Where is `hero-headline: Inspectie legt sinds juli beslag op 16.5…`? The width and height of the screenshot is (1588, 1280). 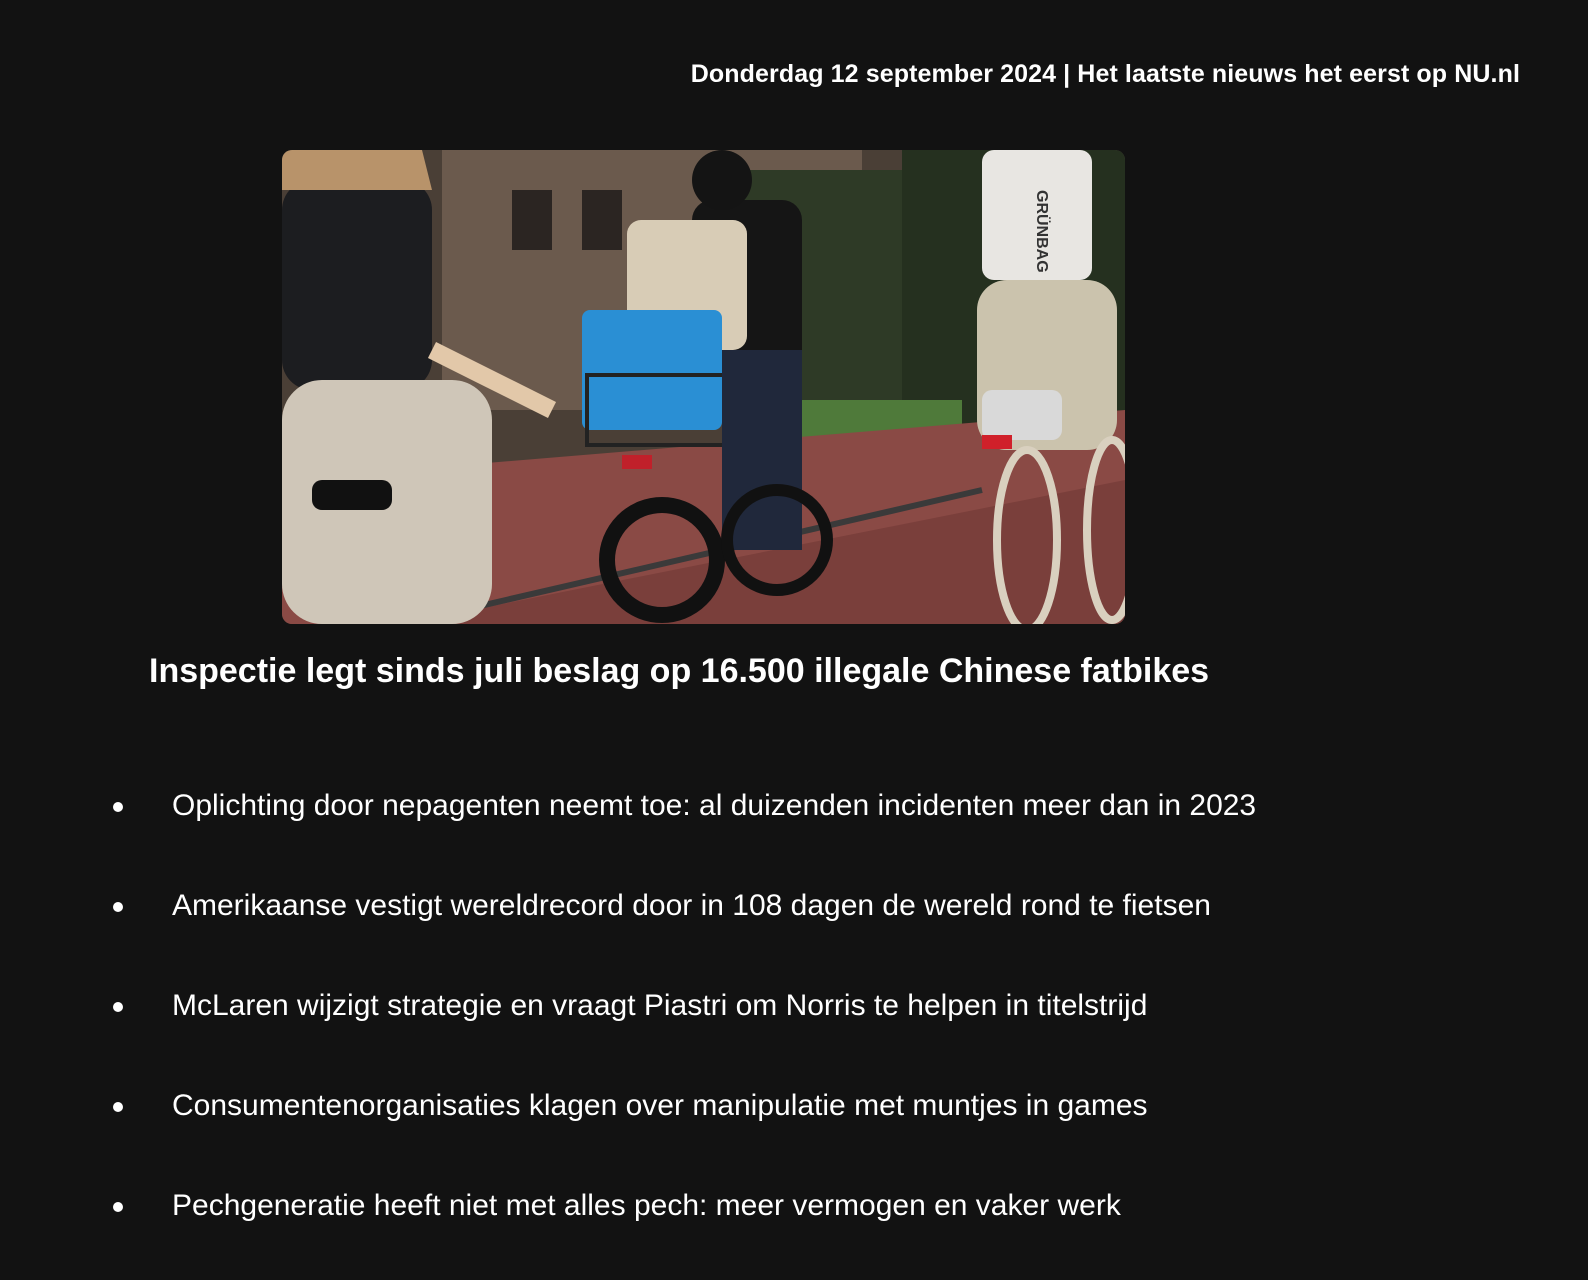
hero-headline: Inspectie legt sinds juli beslag op 16.5… is located at coordinates (679, 671).